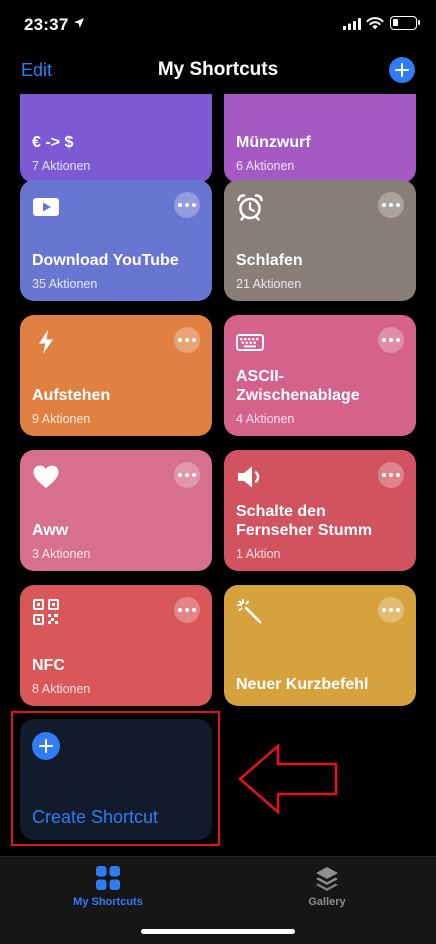 This screenshot has width=436, height=944. What do you see at coordinates (61, 419) in the screenshot?
I see `shortcut-action-count: 9 Aktionen` at bounding box center [61, 419].